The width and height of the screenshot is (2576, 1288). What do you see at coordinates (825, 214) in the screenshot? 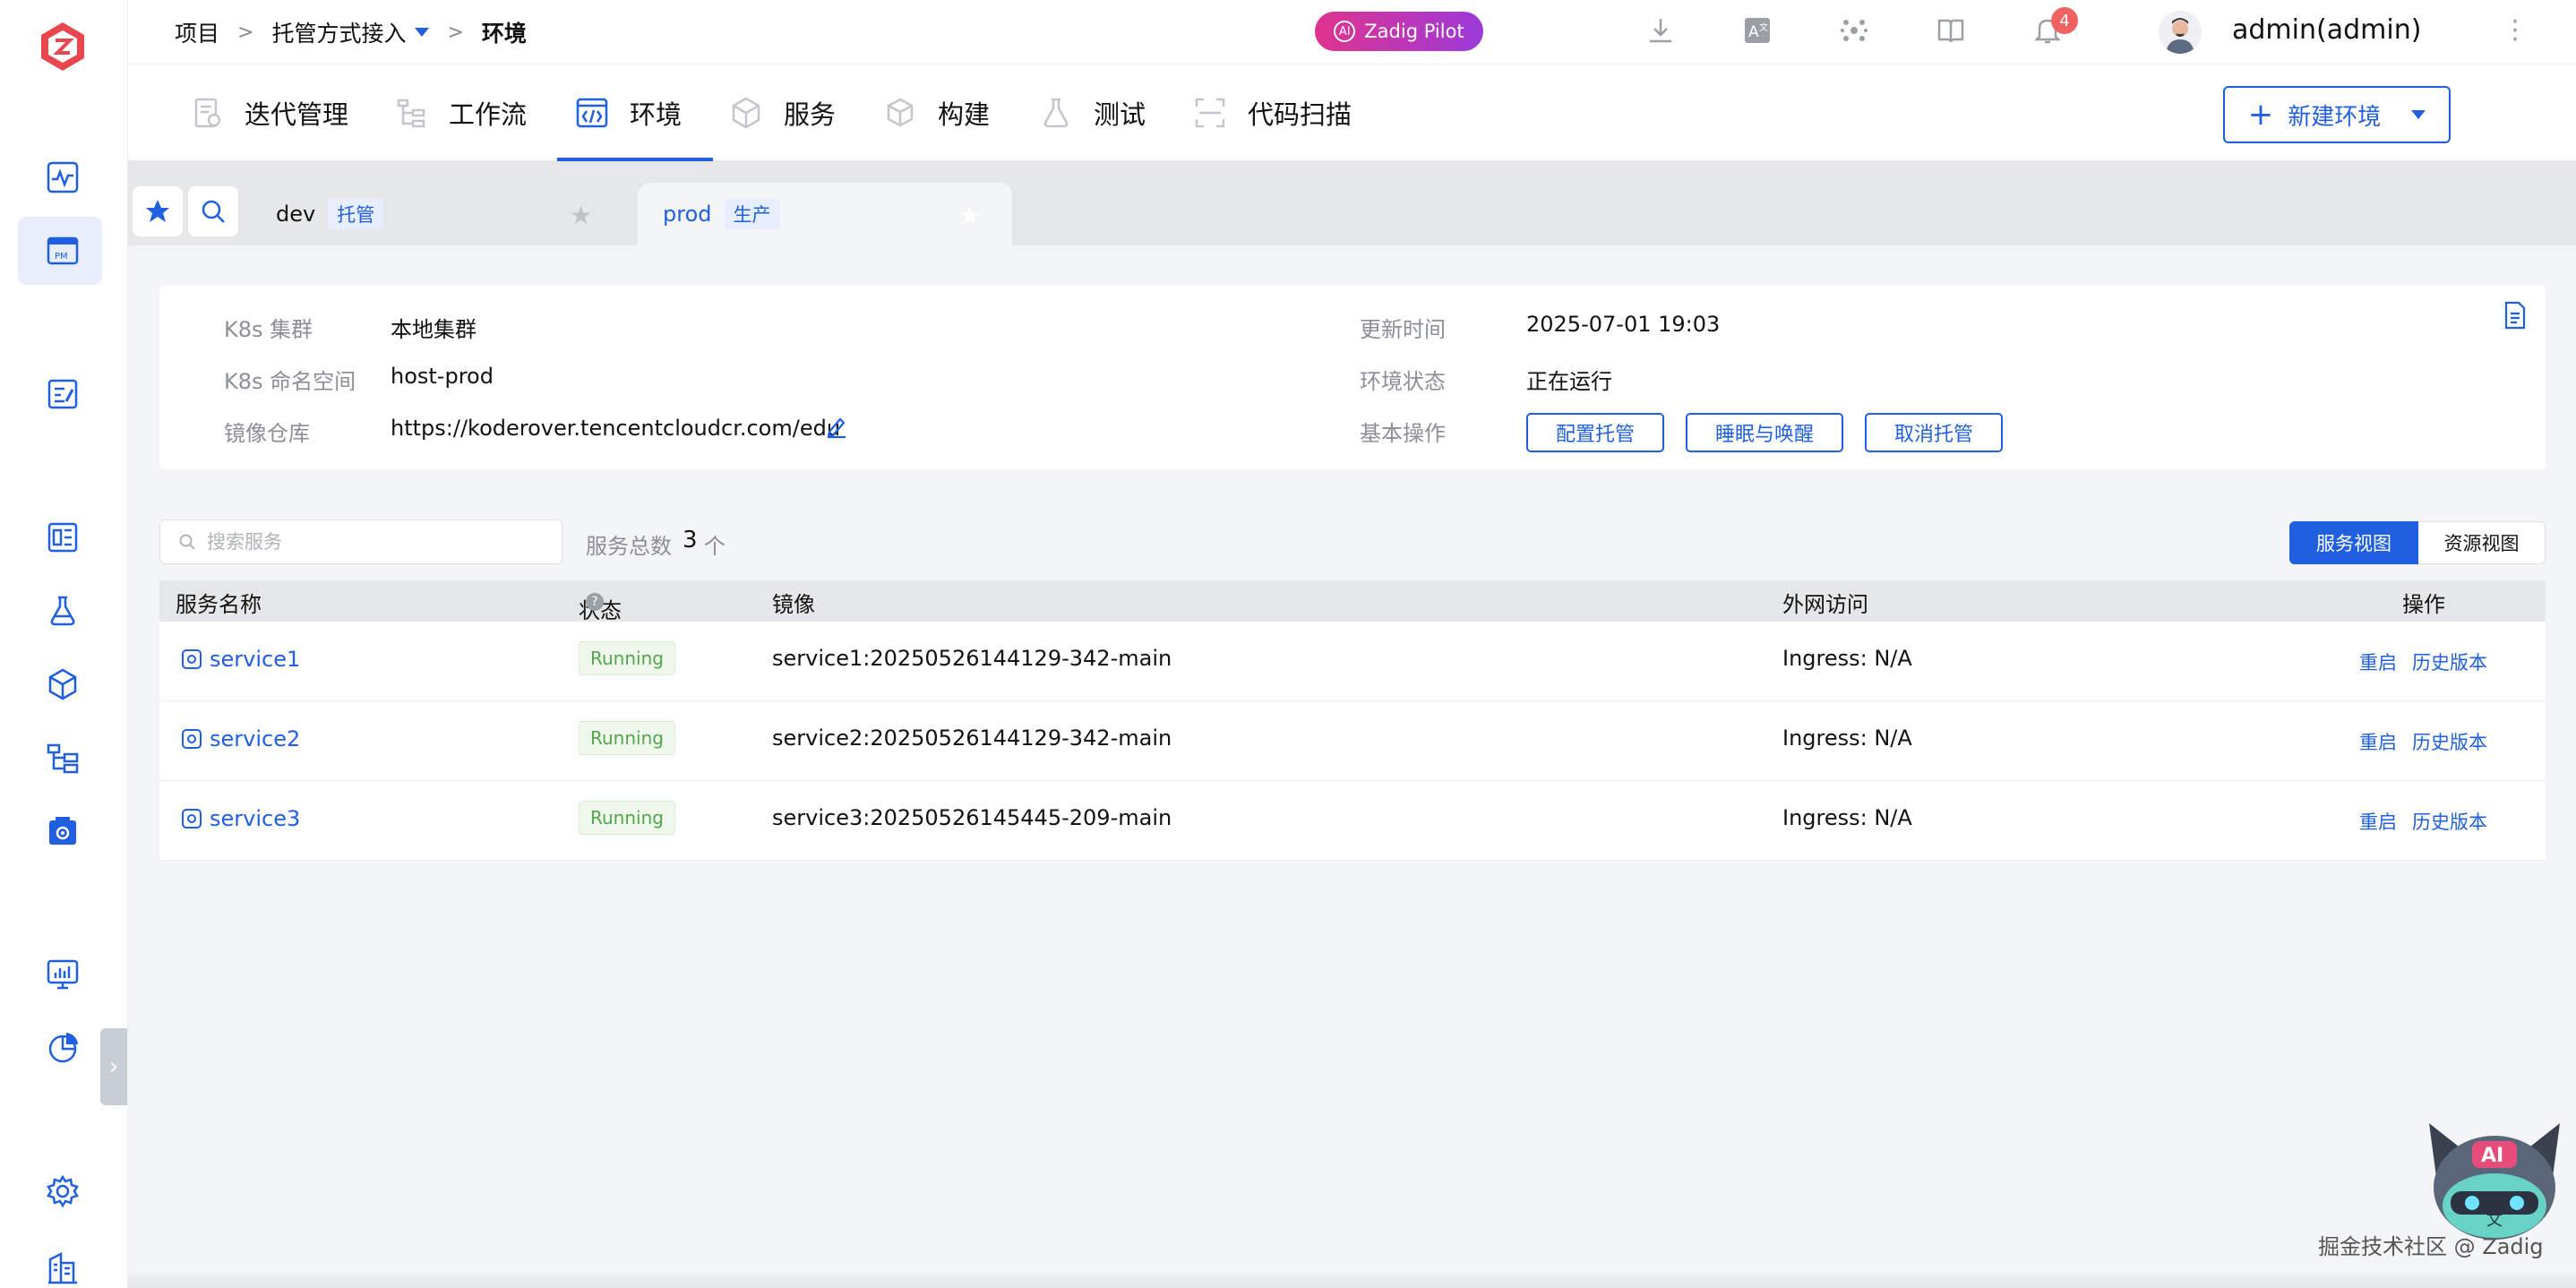
I see `env-tab-prod: prod 生产` at bounding box center [825, 214].